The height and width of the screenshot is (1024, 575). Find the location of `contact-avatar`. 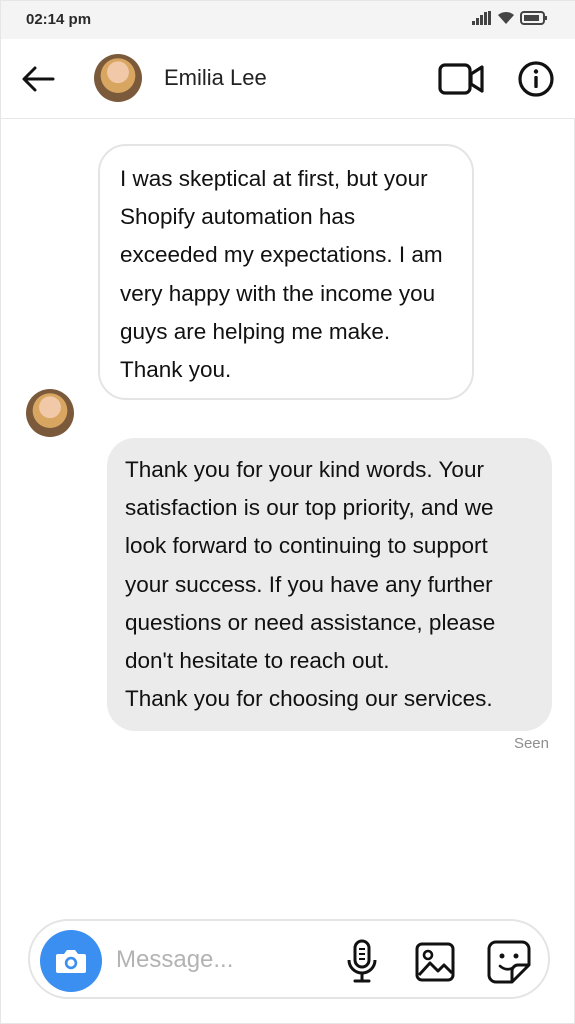

contact-avatar is located at coordinates (118, 78).